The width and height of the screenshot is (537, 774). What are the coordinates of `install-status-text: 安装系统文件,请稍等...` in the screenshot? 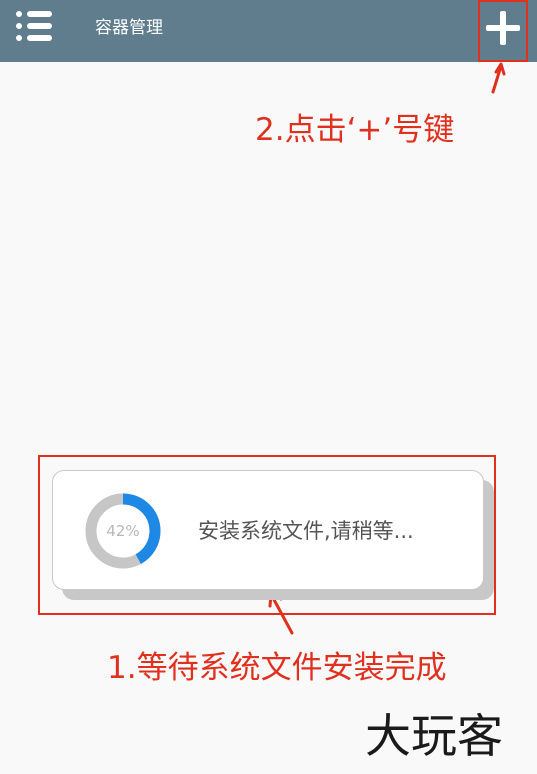 It's located at (306, 531).